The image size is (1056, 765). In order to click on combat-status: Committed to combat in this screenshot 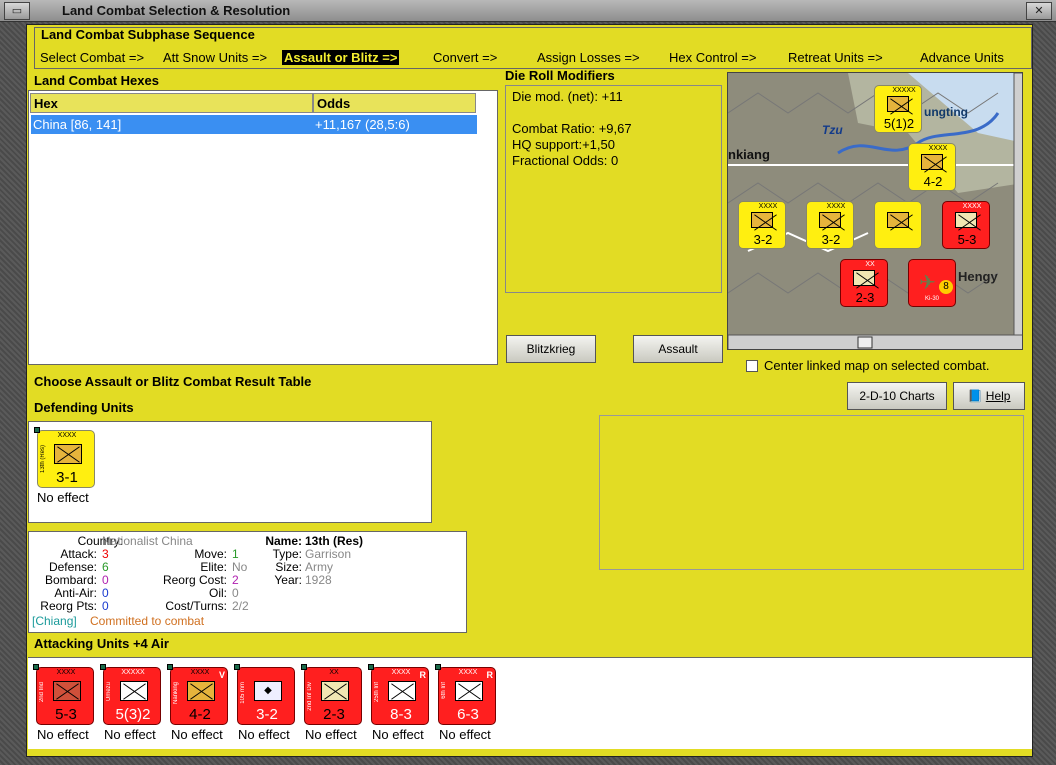, I will do `click(147, 621)`.